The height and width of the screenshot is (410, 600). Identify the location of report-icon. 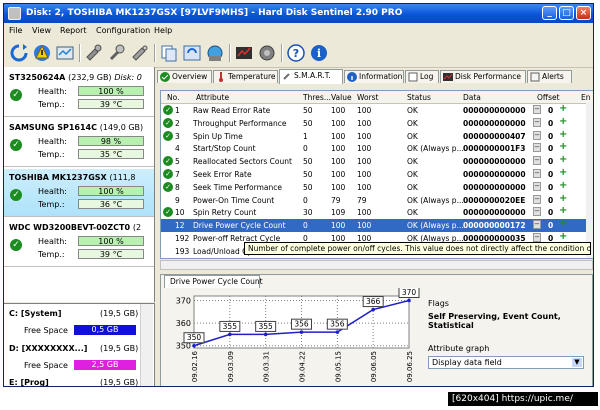
(65, 53).